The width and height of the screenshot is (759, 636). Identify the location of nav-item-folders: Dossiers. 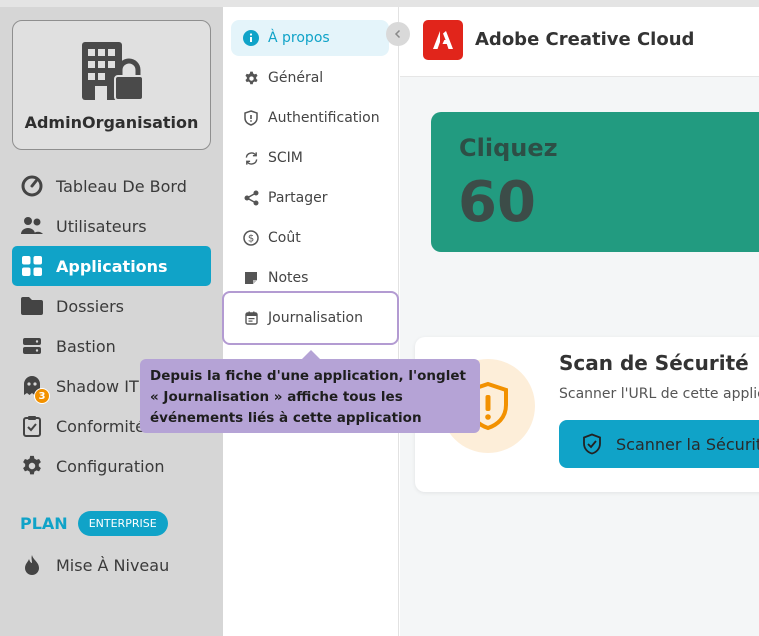
(111, 306).